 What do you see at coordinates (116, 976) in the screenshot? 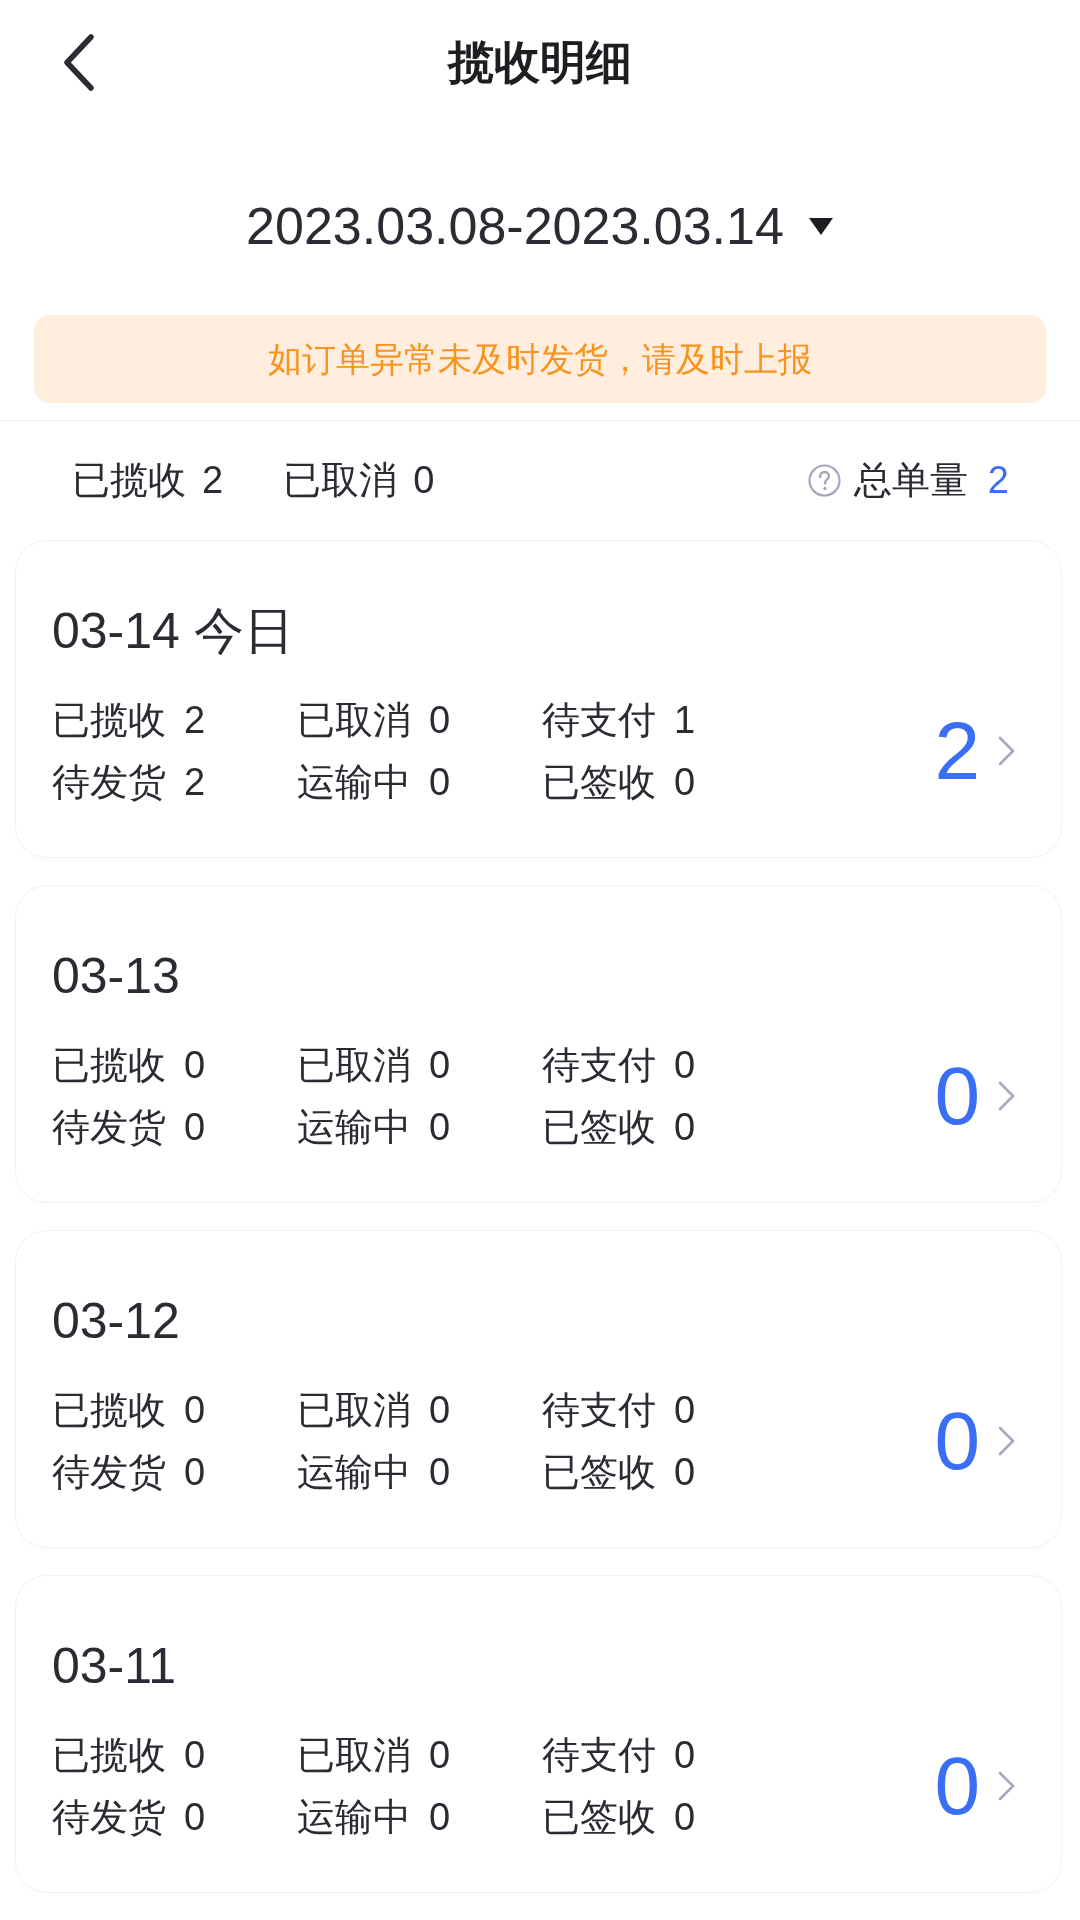
I see `day-date: 03-13` at bounding box center [116, 976].